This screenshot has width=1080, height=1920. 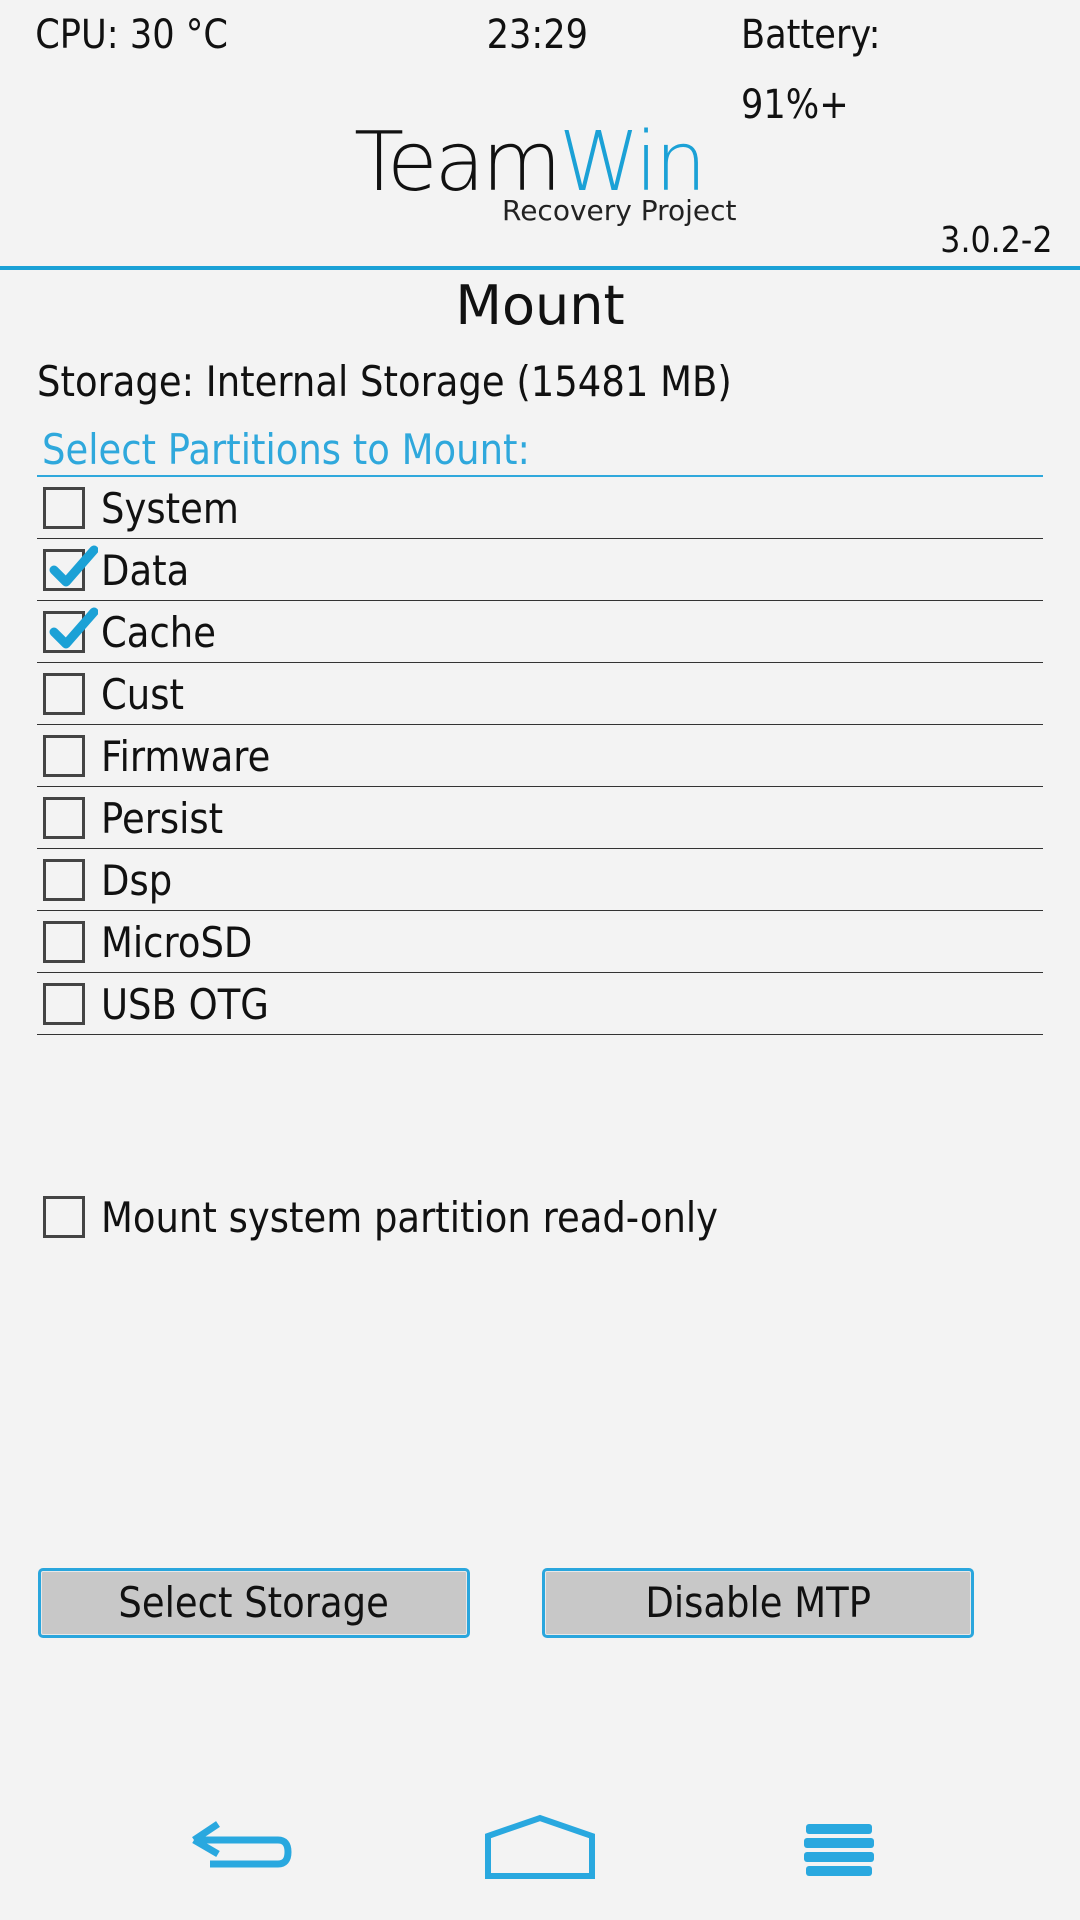 I want to click on partition-label: Data, so click(x=145, y=570).